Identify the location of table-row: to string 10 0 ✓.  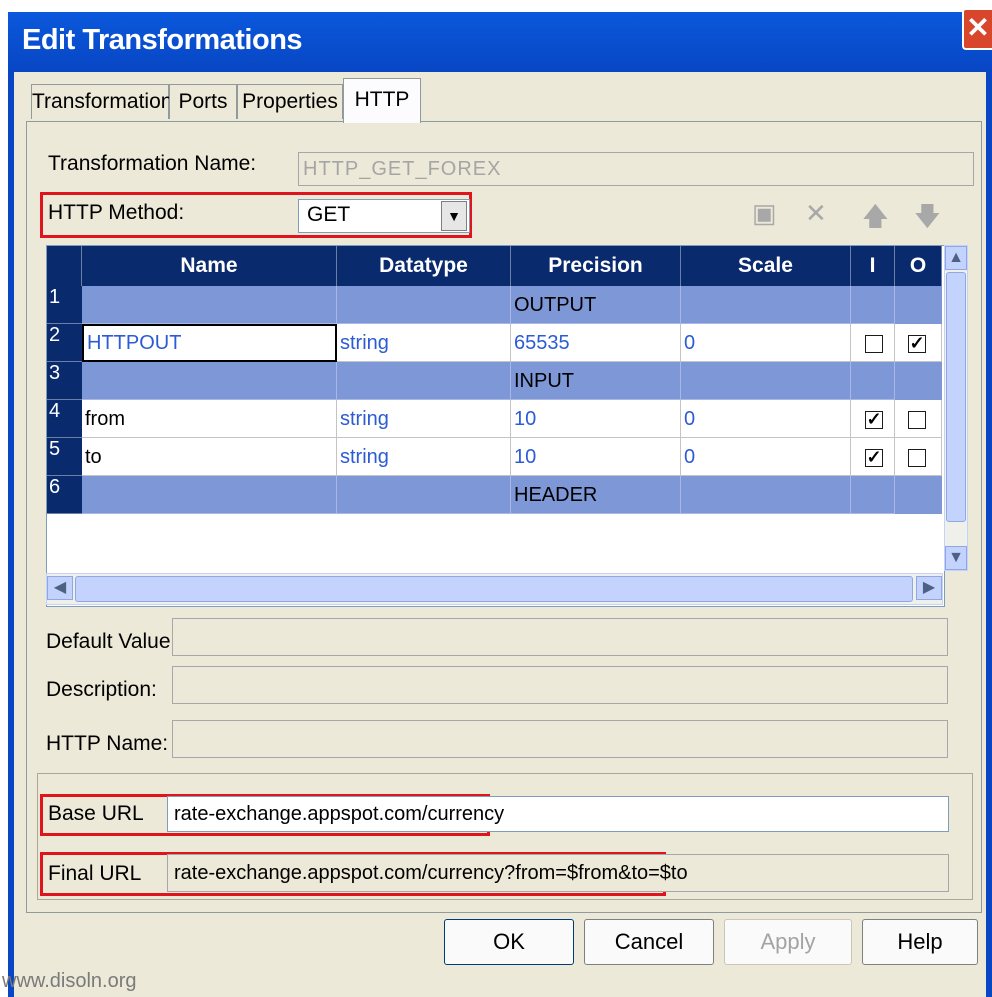
(512, 457).